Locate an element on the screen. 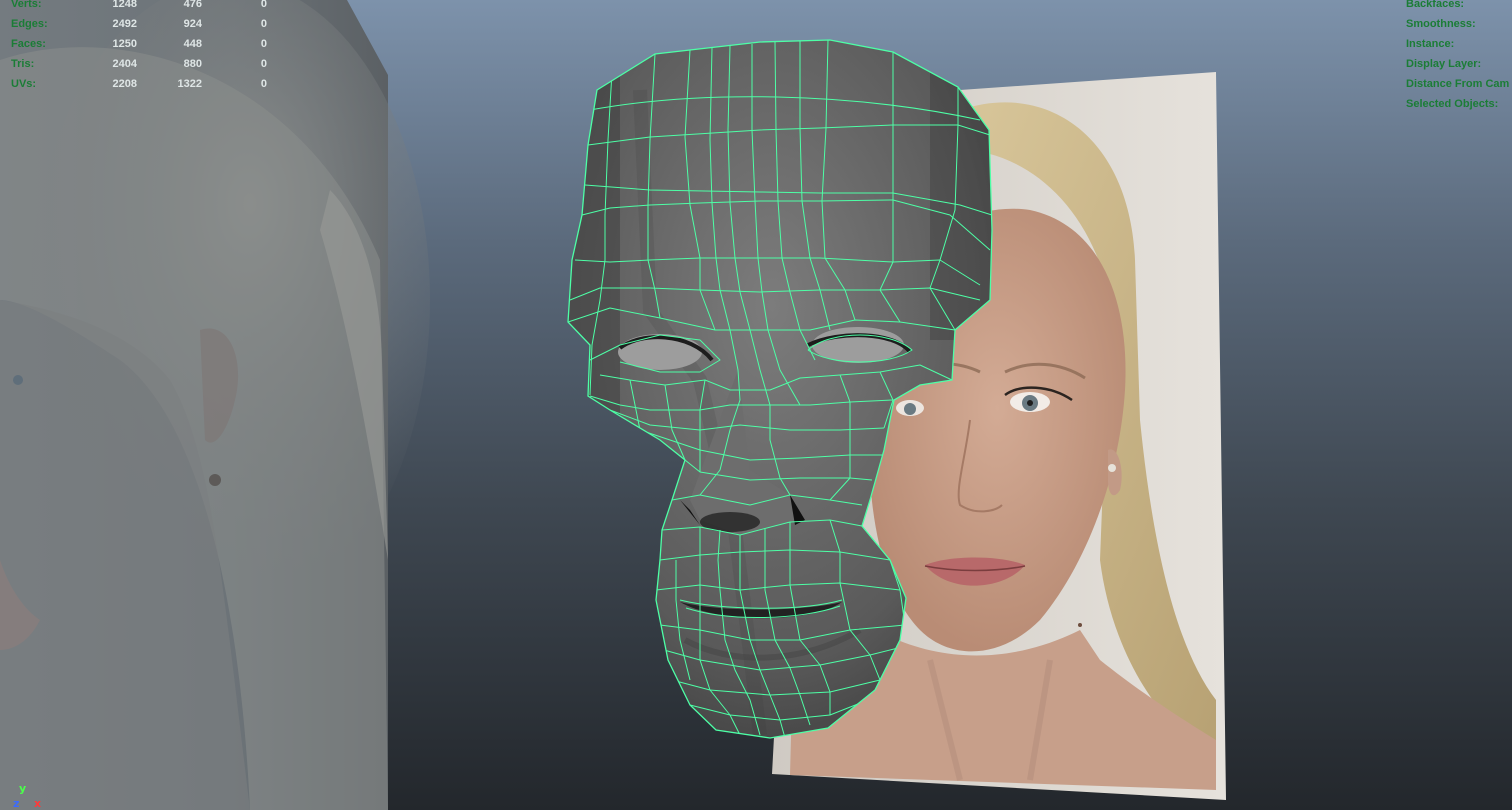  hud-row-uvs: UVs: 2208 1322 0 is located at coordinates (141, 84).